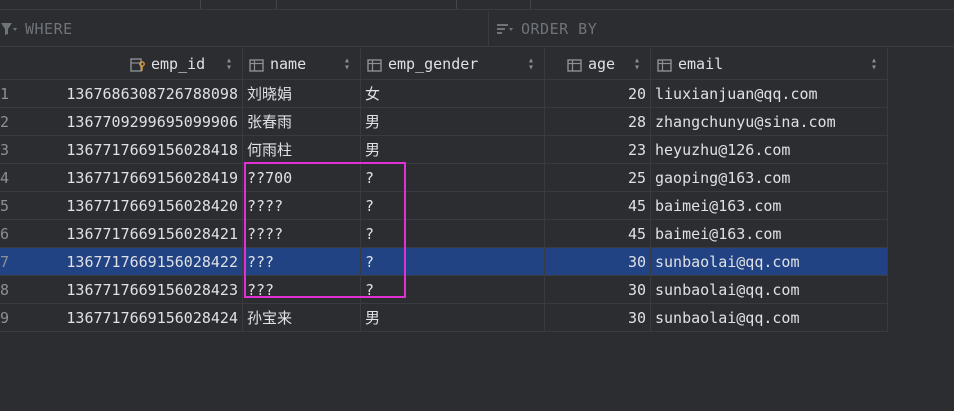 The height and width of the screenshot is (411, 954). What do you see at coordinates (598, 122) in the screenshot?
I see `cell-age: 28` at bounding box center [598, 122].